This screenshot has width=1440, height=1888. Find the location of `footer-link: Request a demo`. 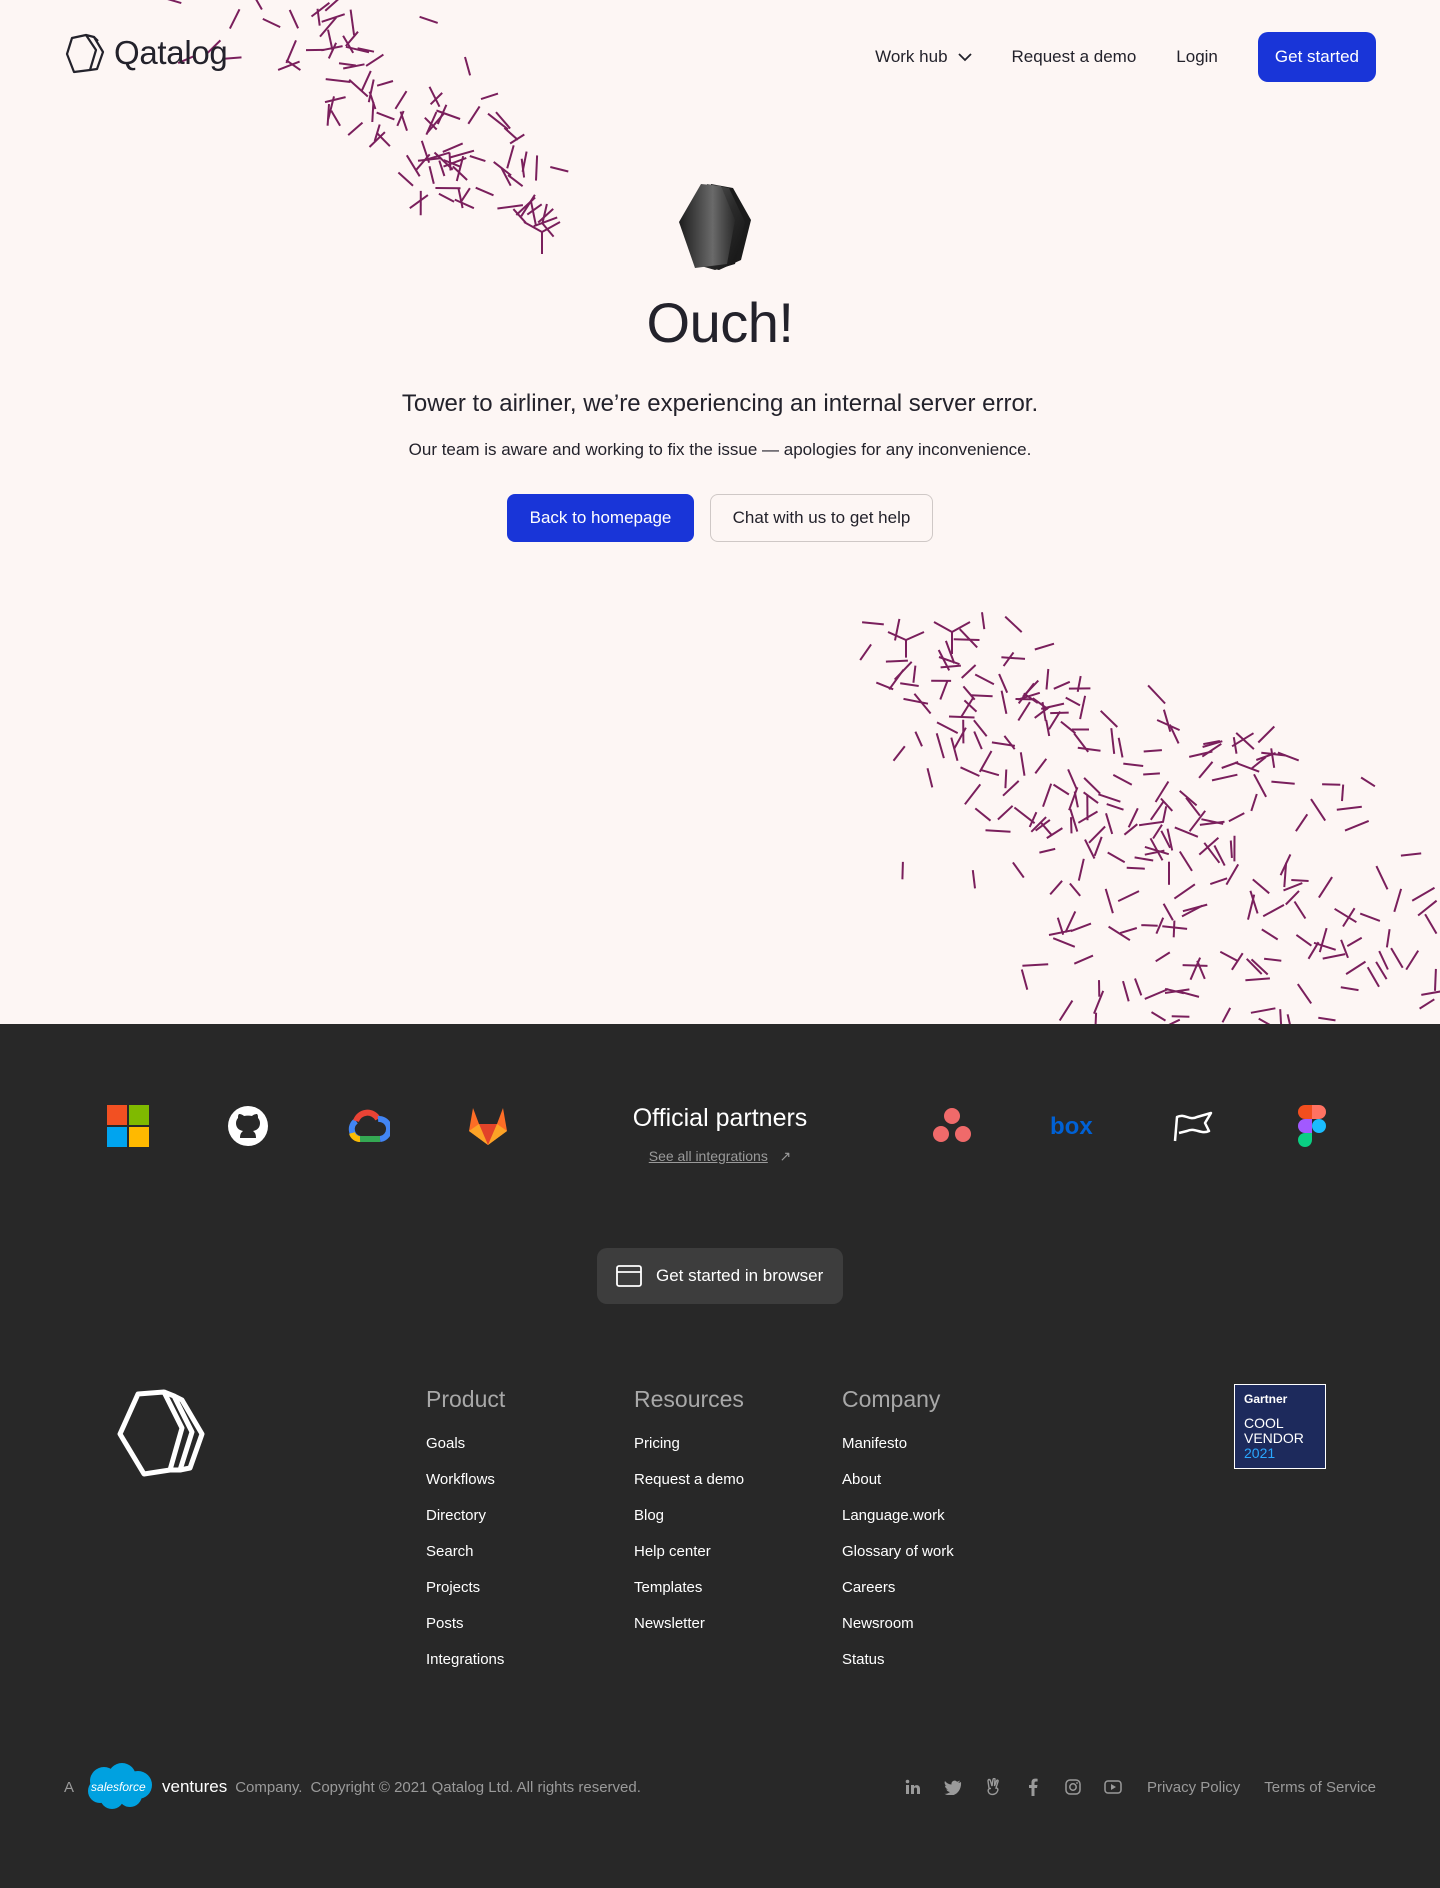

footer-link: Request a demo is located at coordinates (689, 1488).